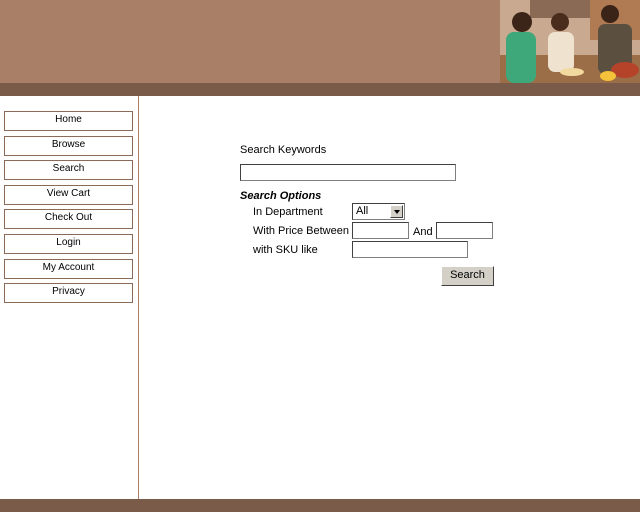 The height and width of the screenshot is (512, 640). Describe the element at coordinates (320, 89) in the screenshot. I see `header-band` at that location.